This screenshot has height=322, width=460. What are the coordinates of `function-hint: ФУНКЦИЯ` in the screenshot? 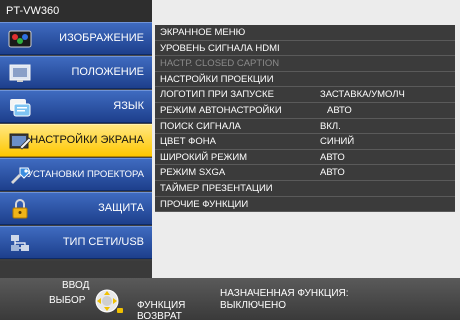 It's located at (161, 305).